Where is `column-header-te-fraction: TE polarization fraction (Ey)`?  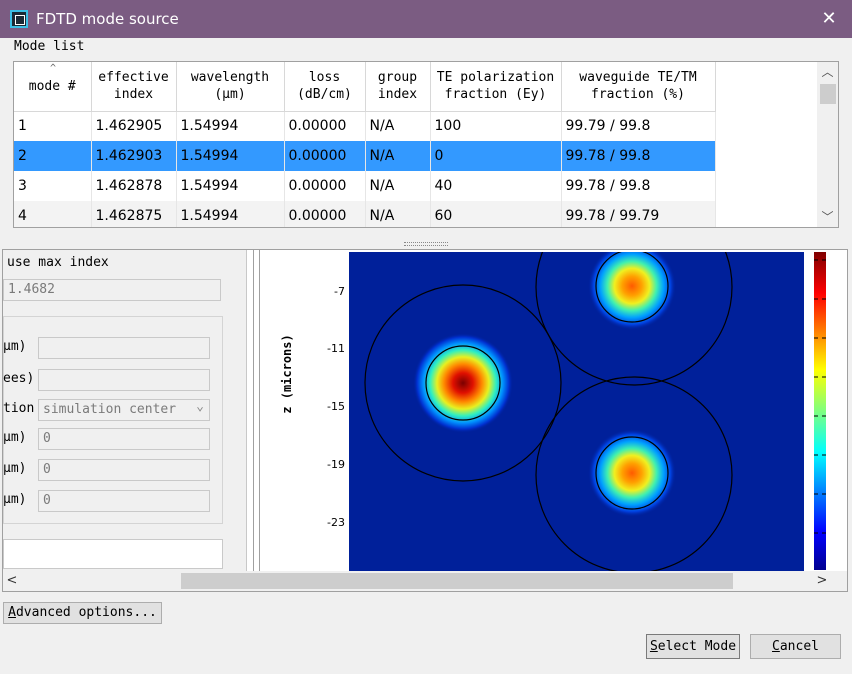 column-header-te-fraction: TE polarization fraction (Ey) is located at coordinates (496, 87).